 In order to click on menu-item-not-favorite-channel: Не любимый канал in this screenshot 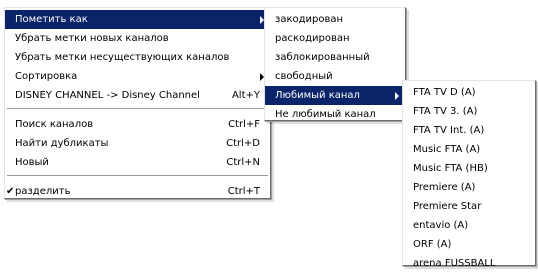, I will do `click(335, 114)`.